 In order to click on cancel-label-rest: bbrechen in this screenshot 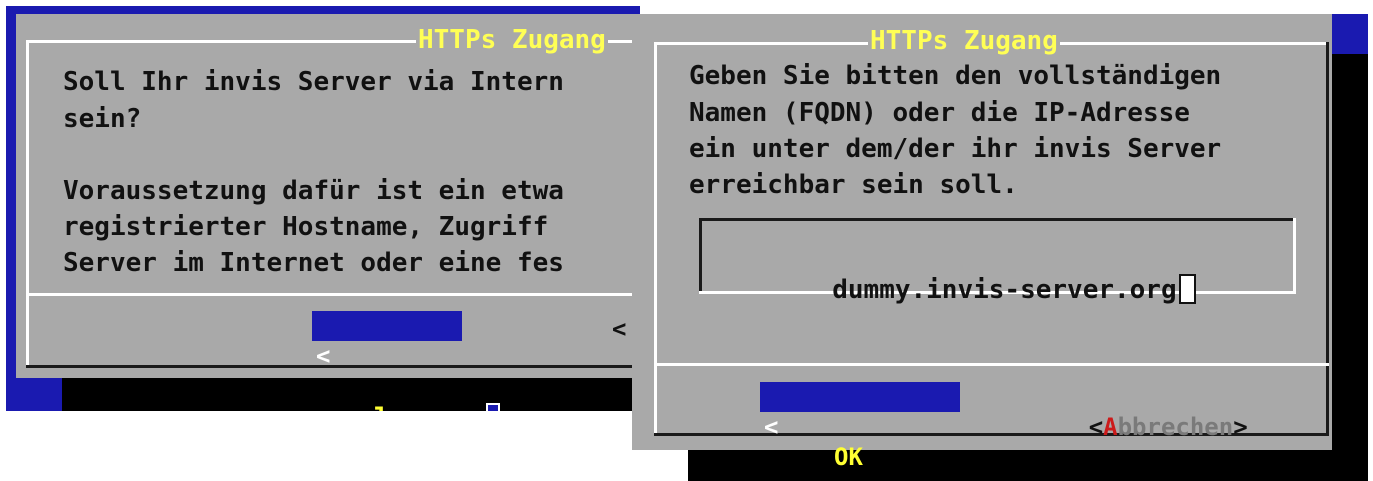, I will do `click(1175, 427)`.